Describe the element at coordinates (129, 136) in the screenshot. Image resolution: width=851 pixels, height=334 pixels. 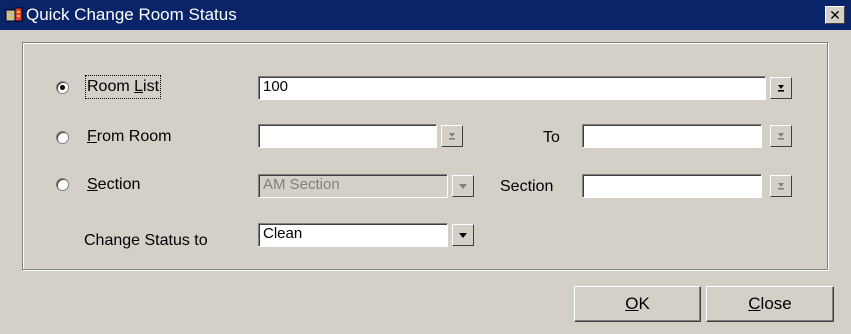
I see `from-room-label: From Room` at that location.